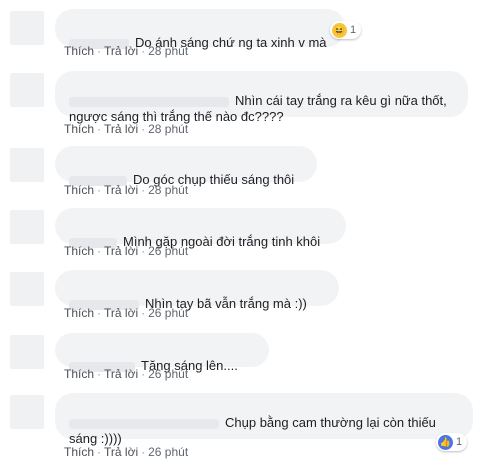 Image resolution: width=499 pixels, height=470 pixels. What do you see at coordinates (200, 29) in the screenshot?
I see `comment-bubble: Do ánh sáng chứ ng ta xinh v mà` at bounding box center [200, 29].